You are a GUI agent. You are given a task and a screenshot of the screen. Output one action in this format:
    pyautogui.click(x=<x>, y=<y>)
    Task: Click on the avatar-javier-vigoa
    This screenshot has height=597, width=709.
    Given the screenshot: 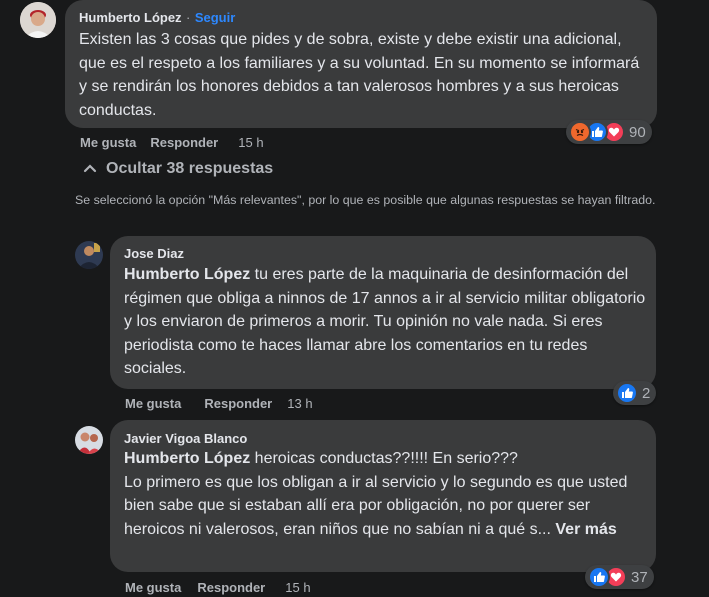 What is the action you would take?
    pyautogui.click(x=89, y=440)
    